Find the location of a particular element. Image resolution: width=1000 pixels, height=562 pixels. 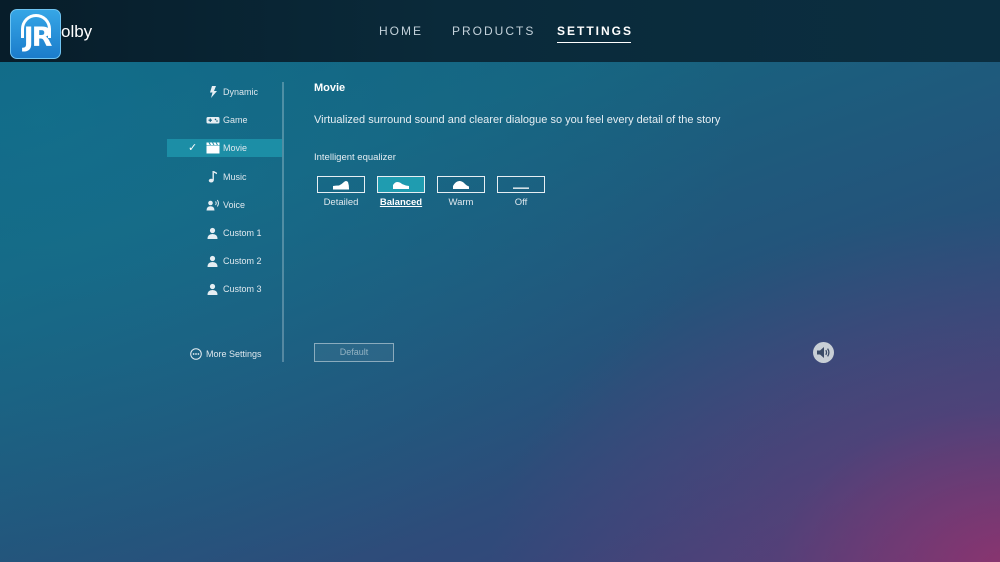

brand-logo: JR olby is located at coordinates (55, 34).